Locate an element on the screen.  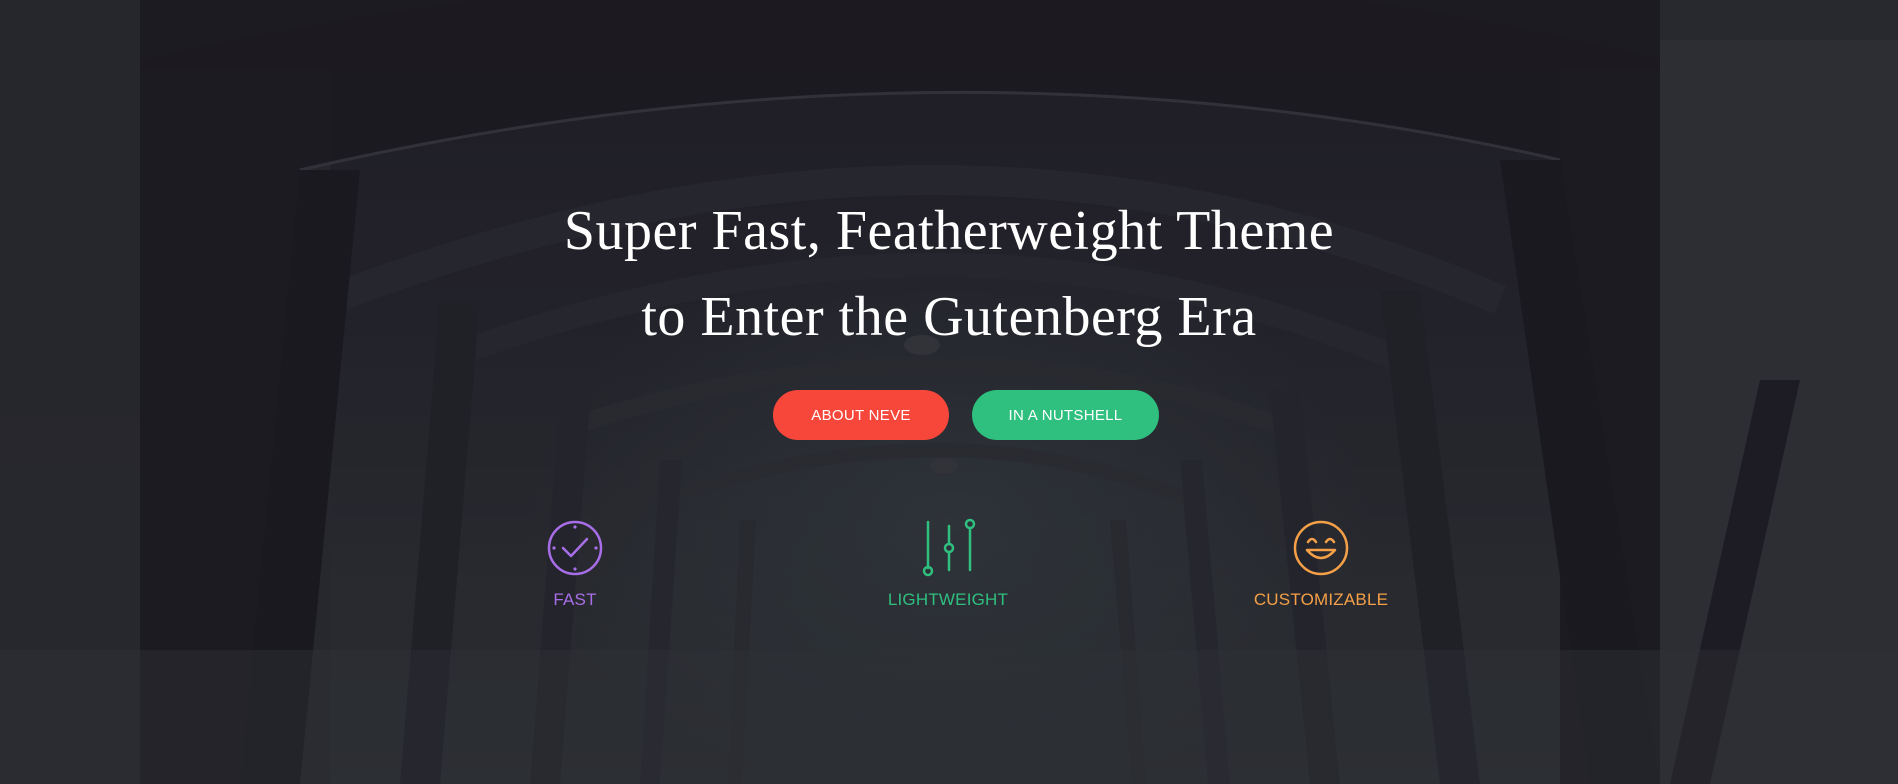
feature-fast-label: FAST is located at coordinates (575, 599).